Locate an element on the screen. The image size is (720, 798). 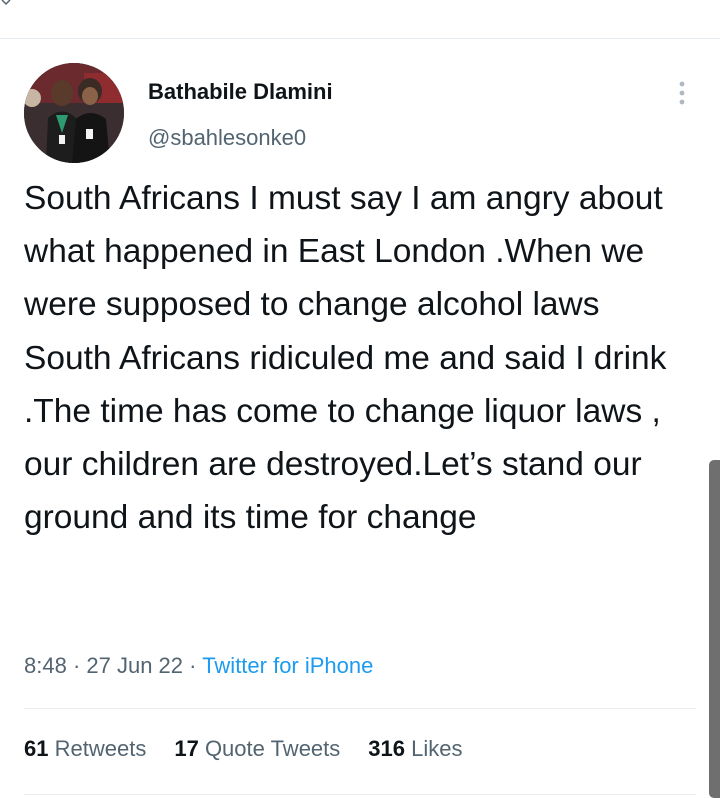
tweet-source-link: Twitter for iPhone is located at coordinates (287, 665).